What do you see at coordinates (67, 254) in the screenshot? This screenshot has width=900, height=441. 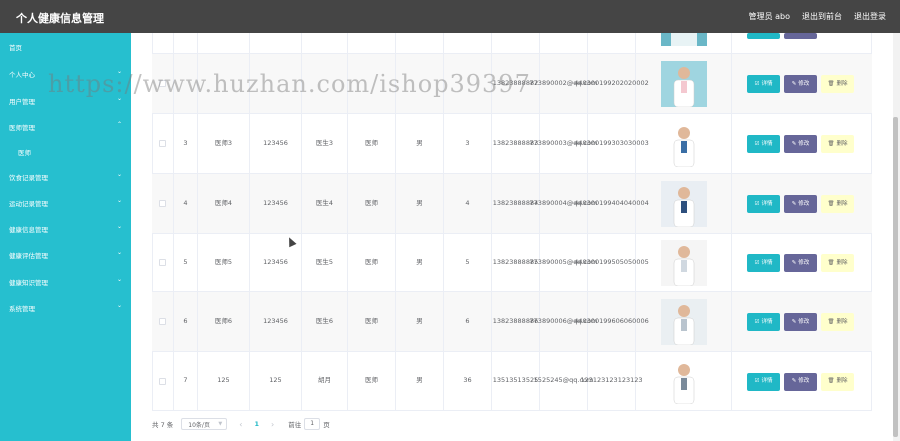 I see `sidebar-item-health-assessment: 健康评估管理 ⌄` at bounding box center [67, 254].